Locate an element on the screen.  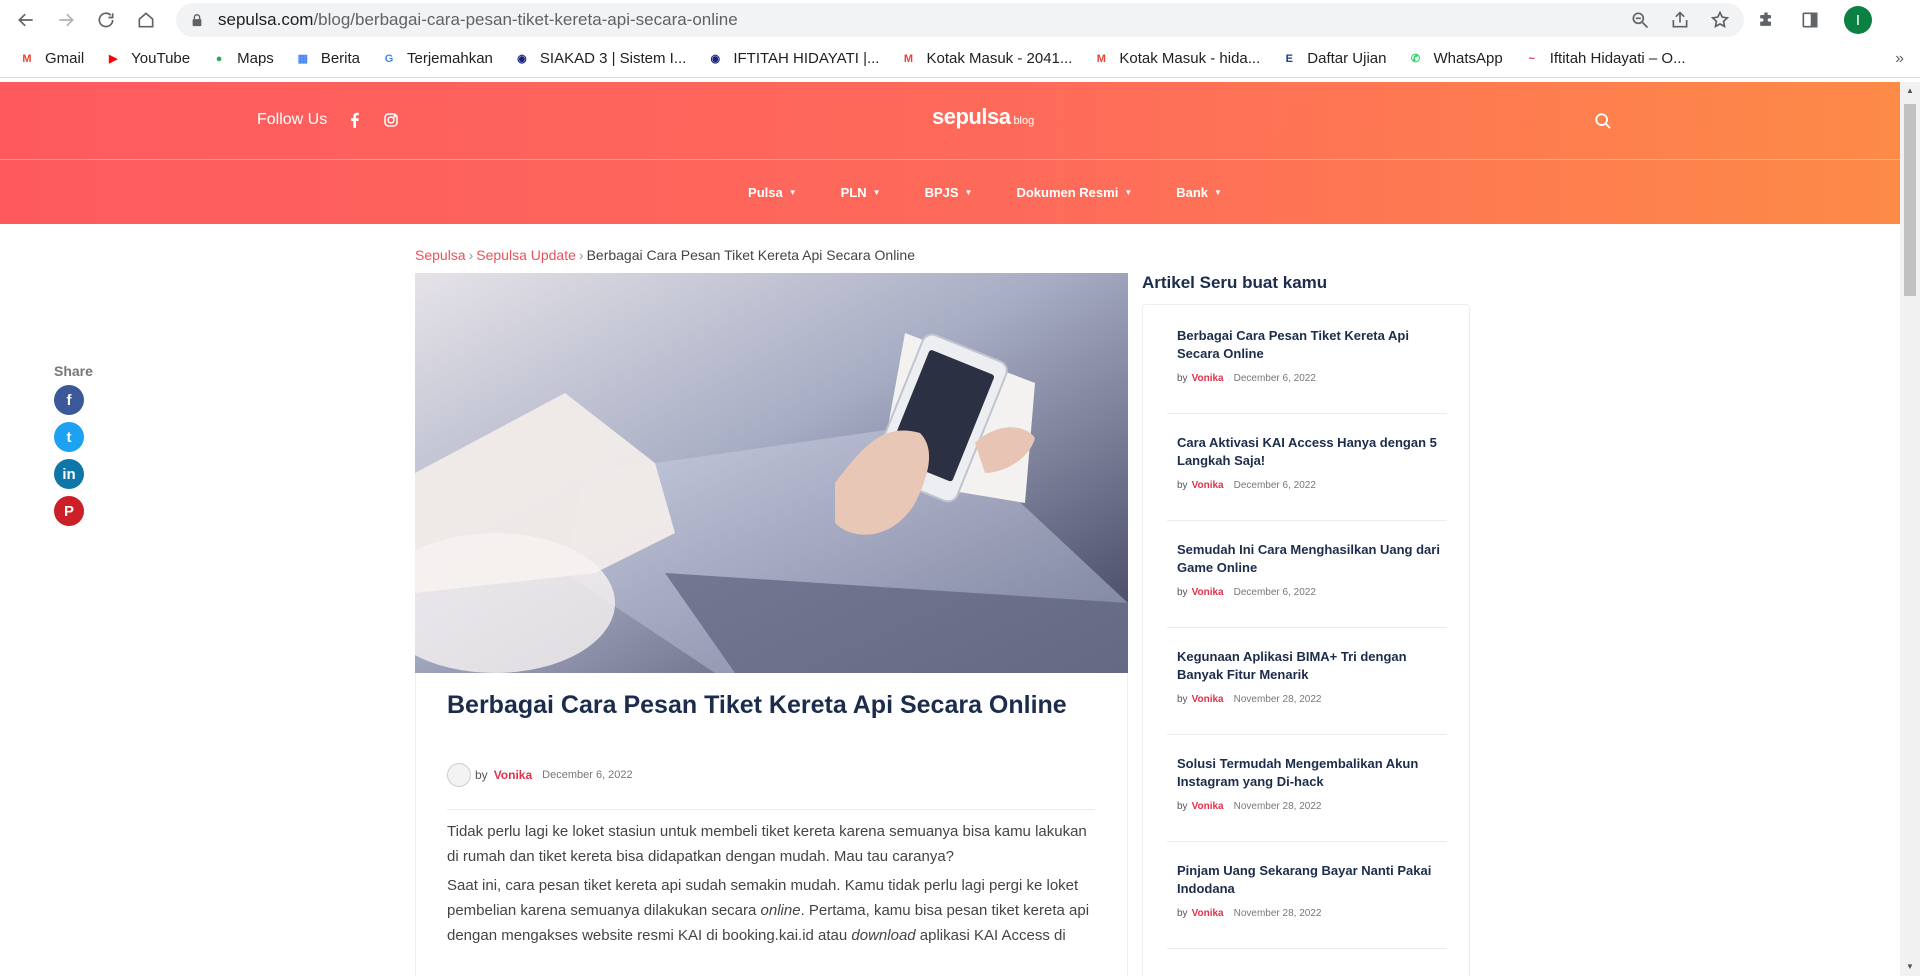
facebook-share-icon: f is located at coordinates (69, 400).